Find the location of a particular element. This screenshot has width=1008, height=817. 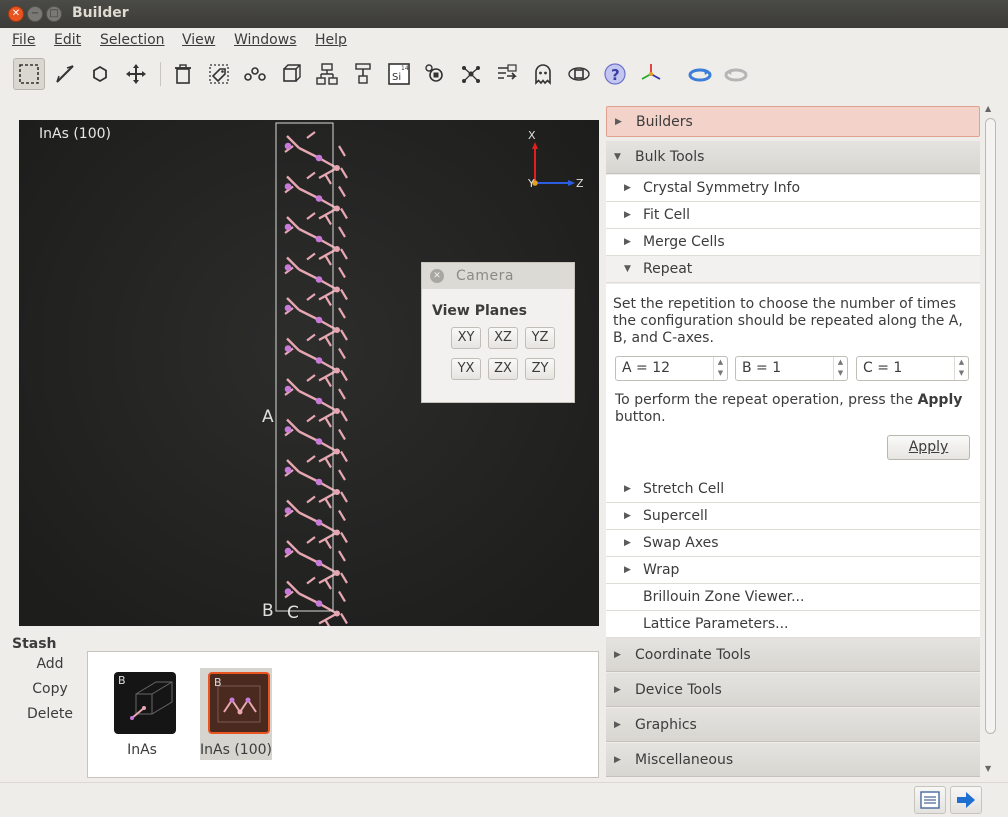

cube-icon is located at coordinates (292, 73).